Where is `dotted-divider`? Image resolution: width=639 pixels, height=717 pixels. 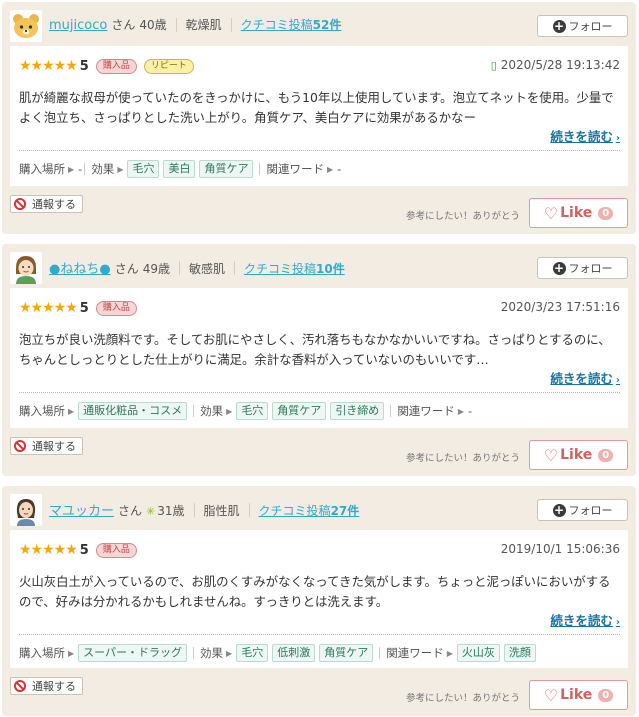 dotted-divider is located at coordinates (319, 150).